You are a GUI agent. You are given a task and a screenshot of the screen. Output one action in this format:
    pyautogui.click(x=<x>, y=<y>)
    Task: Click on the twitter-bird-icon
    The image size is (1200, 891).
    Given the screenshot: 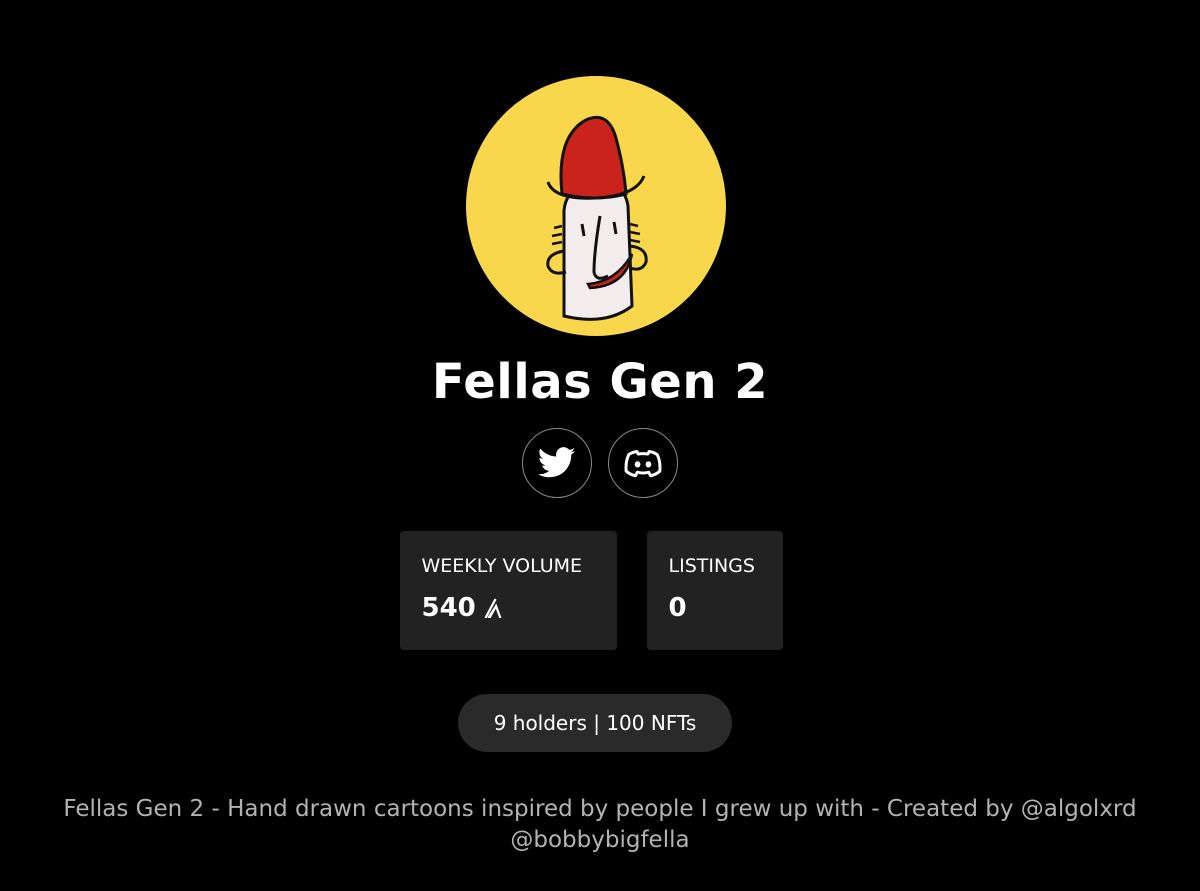 What is the action you would take?
    pyautogui.click(x=557, y=462)
    